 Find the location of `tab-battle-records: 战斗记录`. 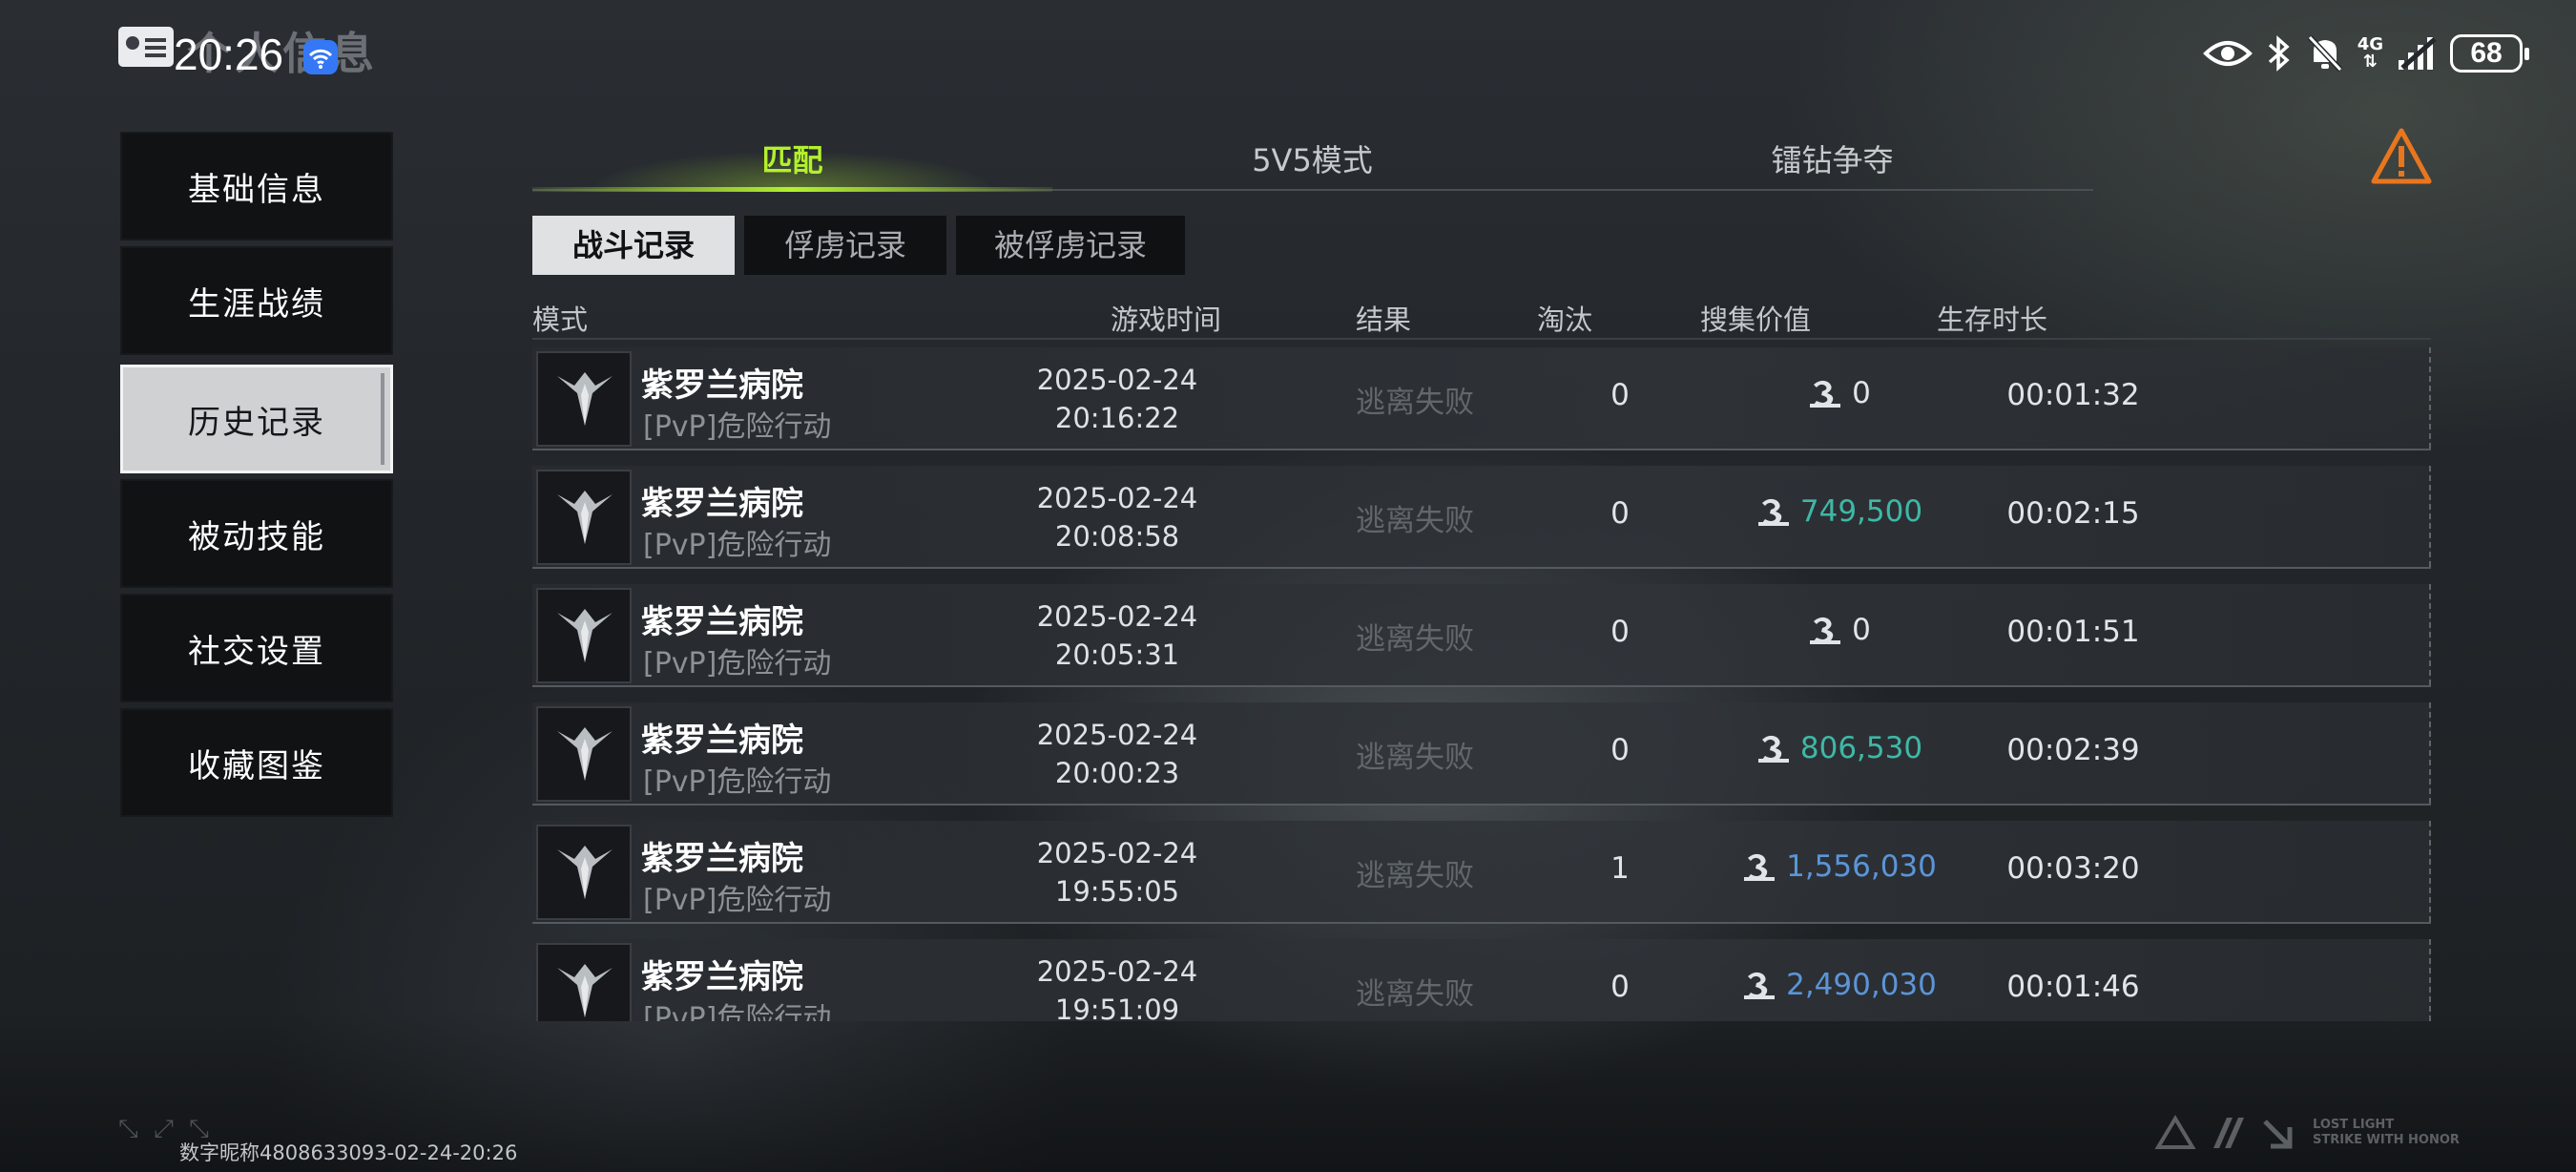

tab-battle-records: 战斗记录 is located at coordinates (633, 245).